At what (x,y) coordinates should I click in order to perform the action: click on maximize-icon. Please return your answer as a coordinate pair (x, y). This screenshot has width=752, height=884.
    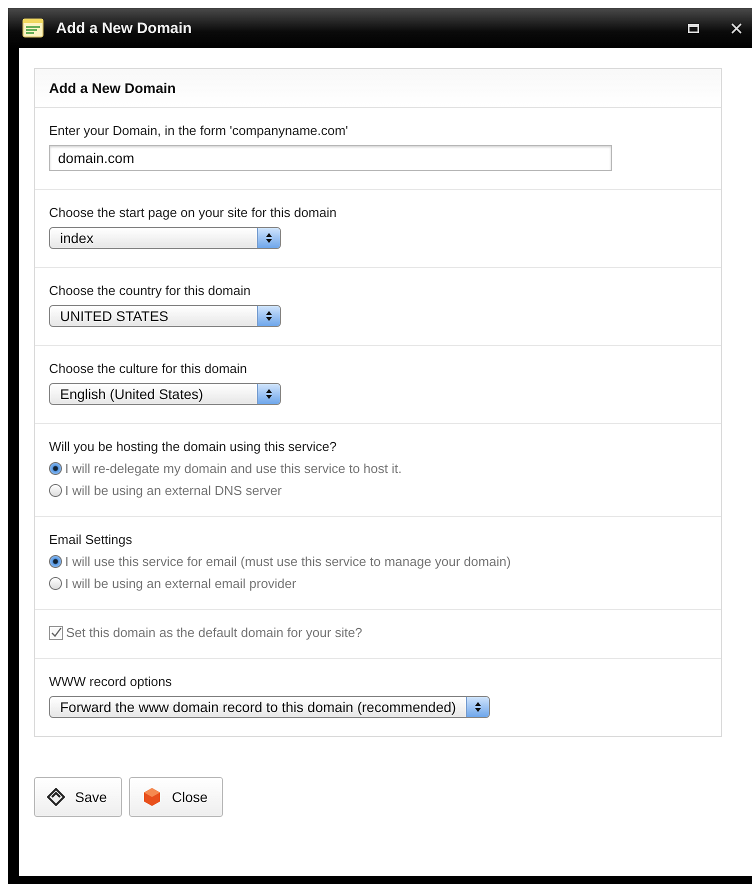
    Looking at the image, I should click on (693, 28).